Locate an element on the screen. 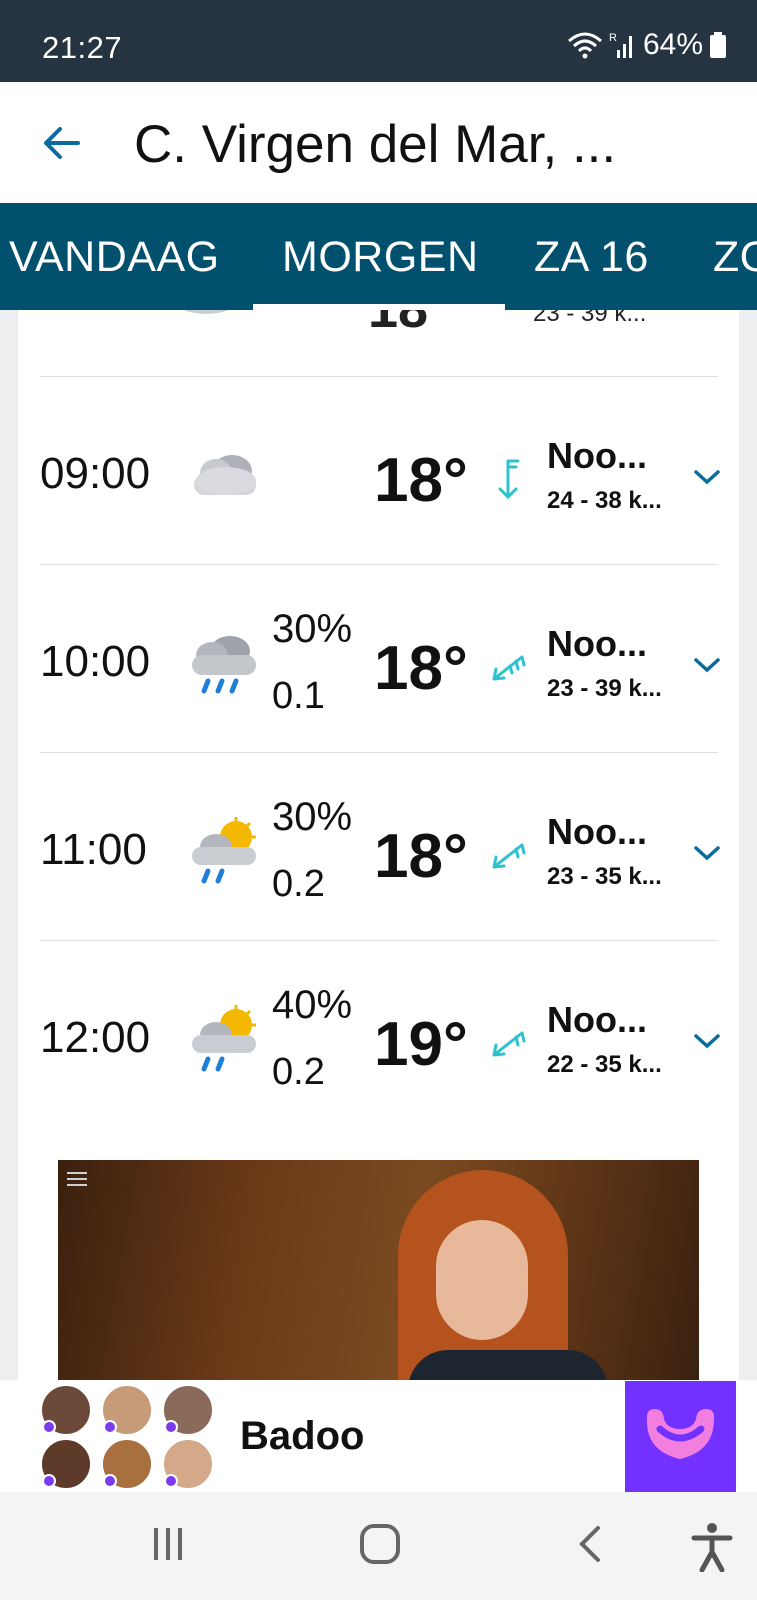 This screenshot has height=1600, width=757. signal-icon: R is located at coordinates (620, 45).